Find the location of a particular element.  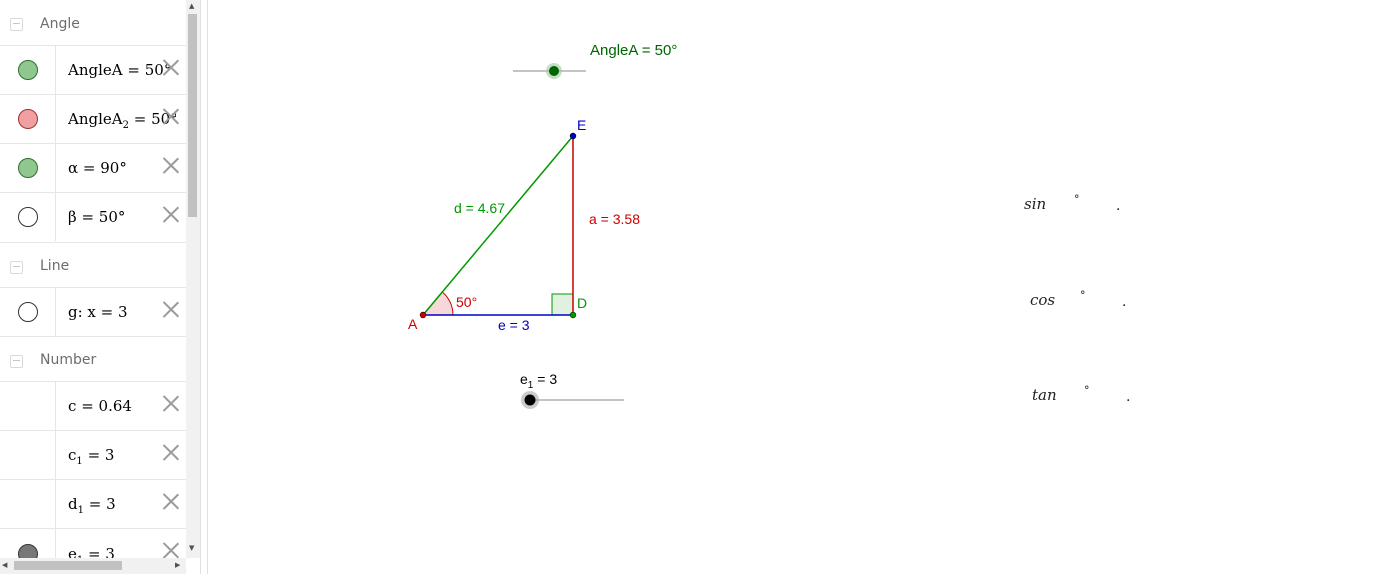

point-a-label: A is located at coordinates (413, 324).